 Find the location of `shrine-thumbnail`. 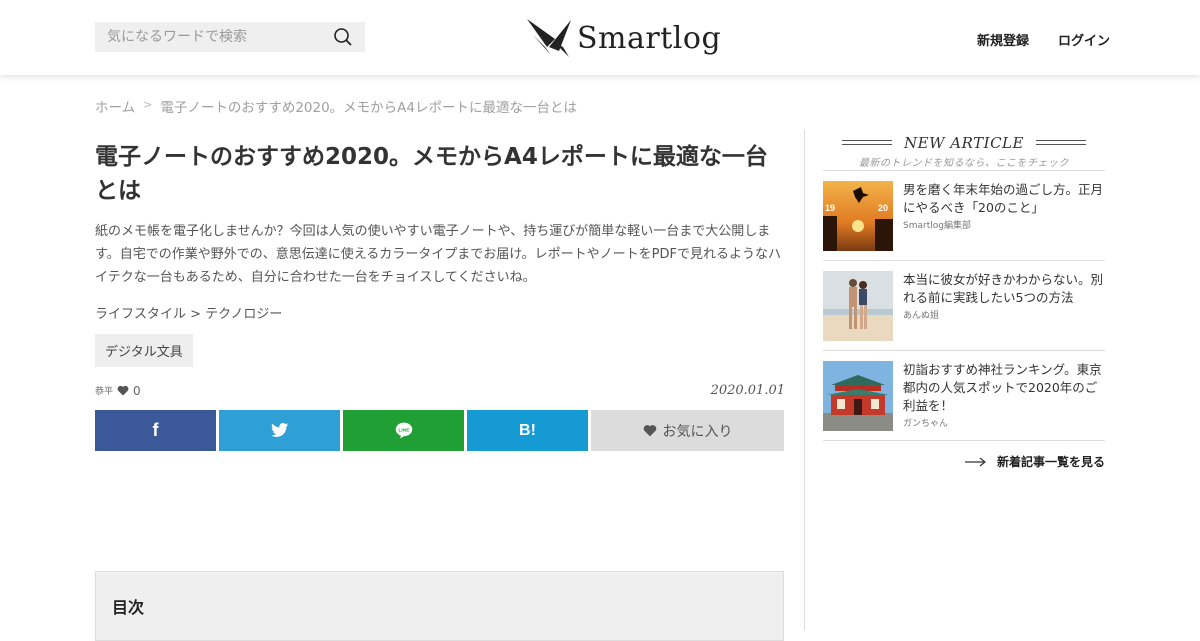

shrine-thumbnail is located at coordinates (858, 396).